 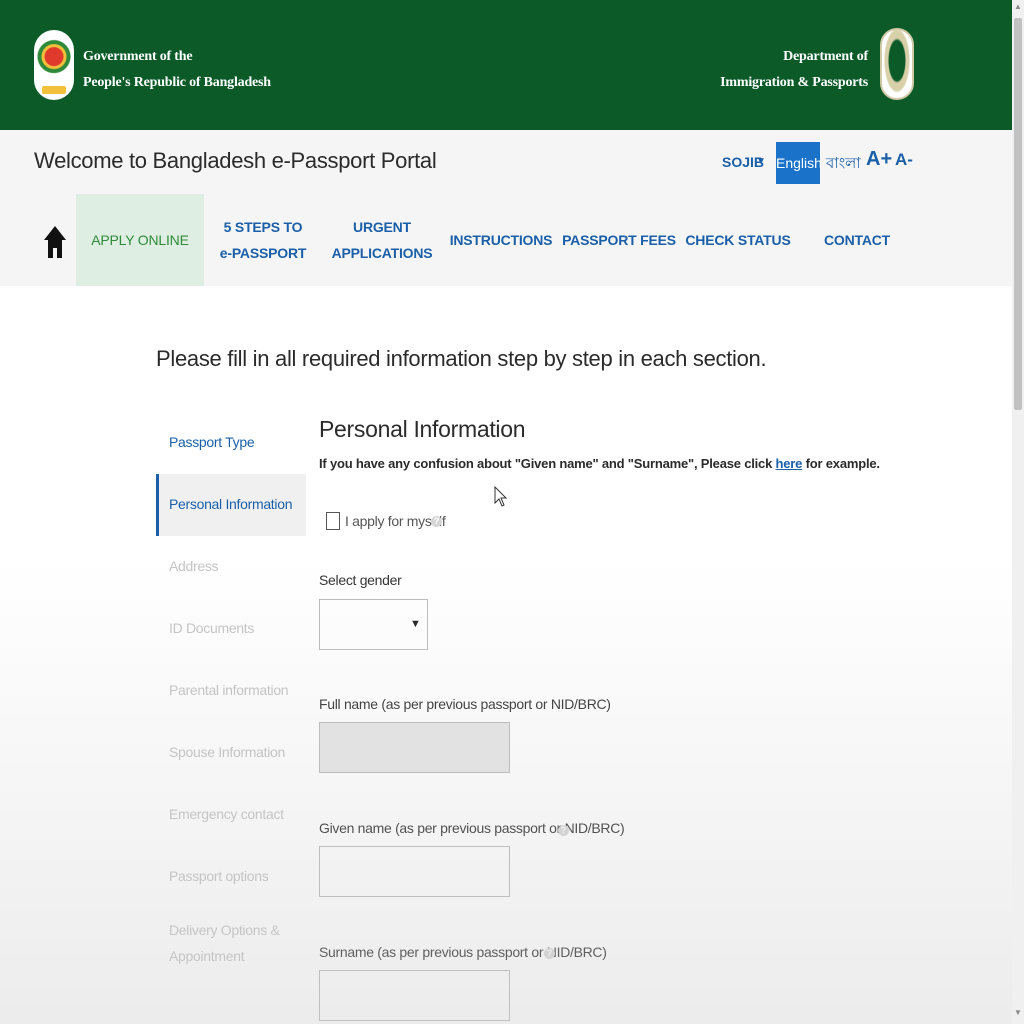 What do you see at coordinates (857, 240) in the screenshot?
I see `nav-contact: CONTACT` at bounding box center [857, 240].